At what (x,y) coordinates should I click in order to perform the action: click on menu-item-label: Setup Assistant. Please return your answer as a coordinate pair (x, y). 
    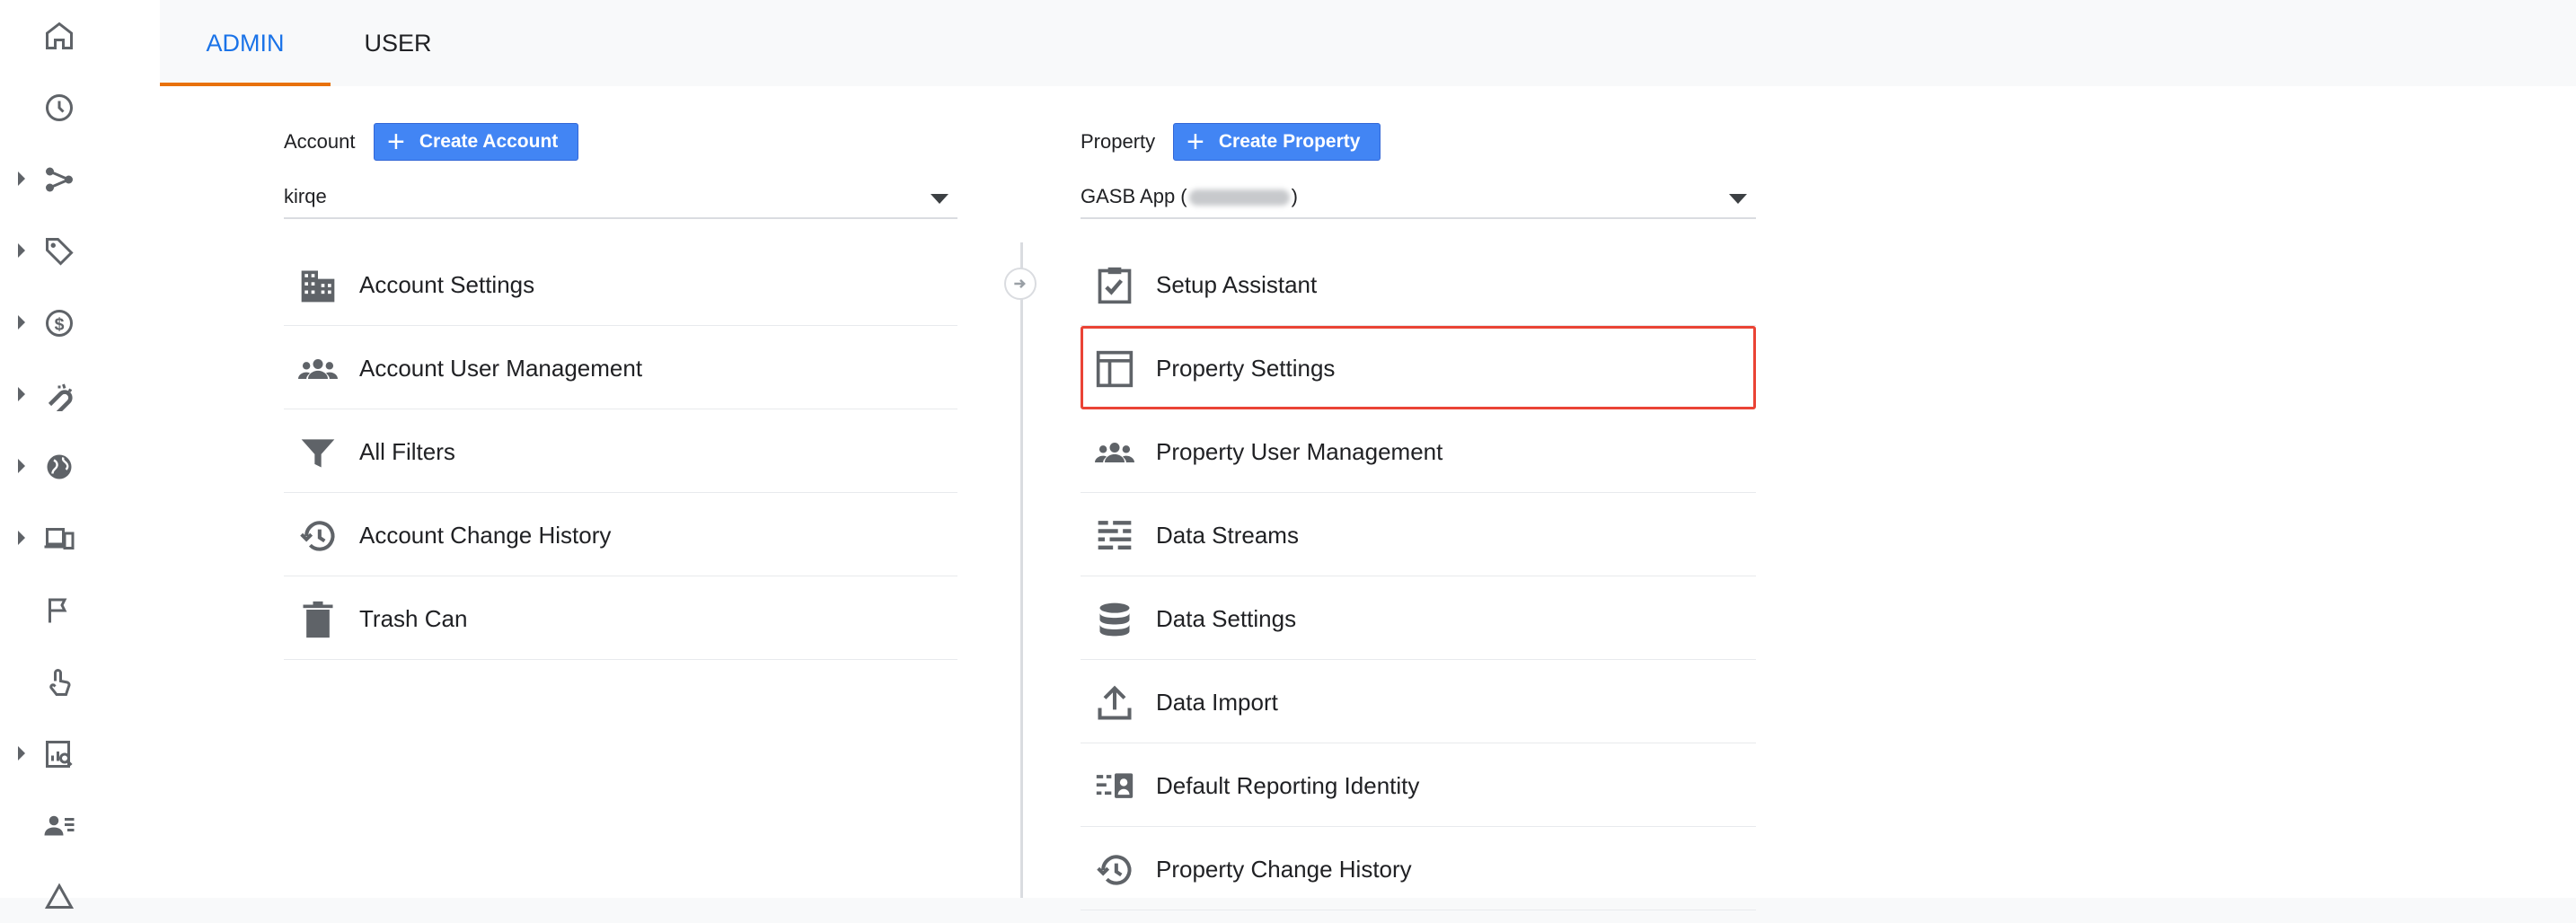
    Looking at the image, I should click on (1237, 284).